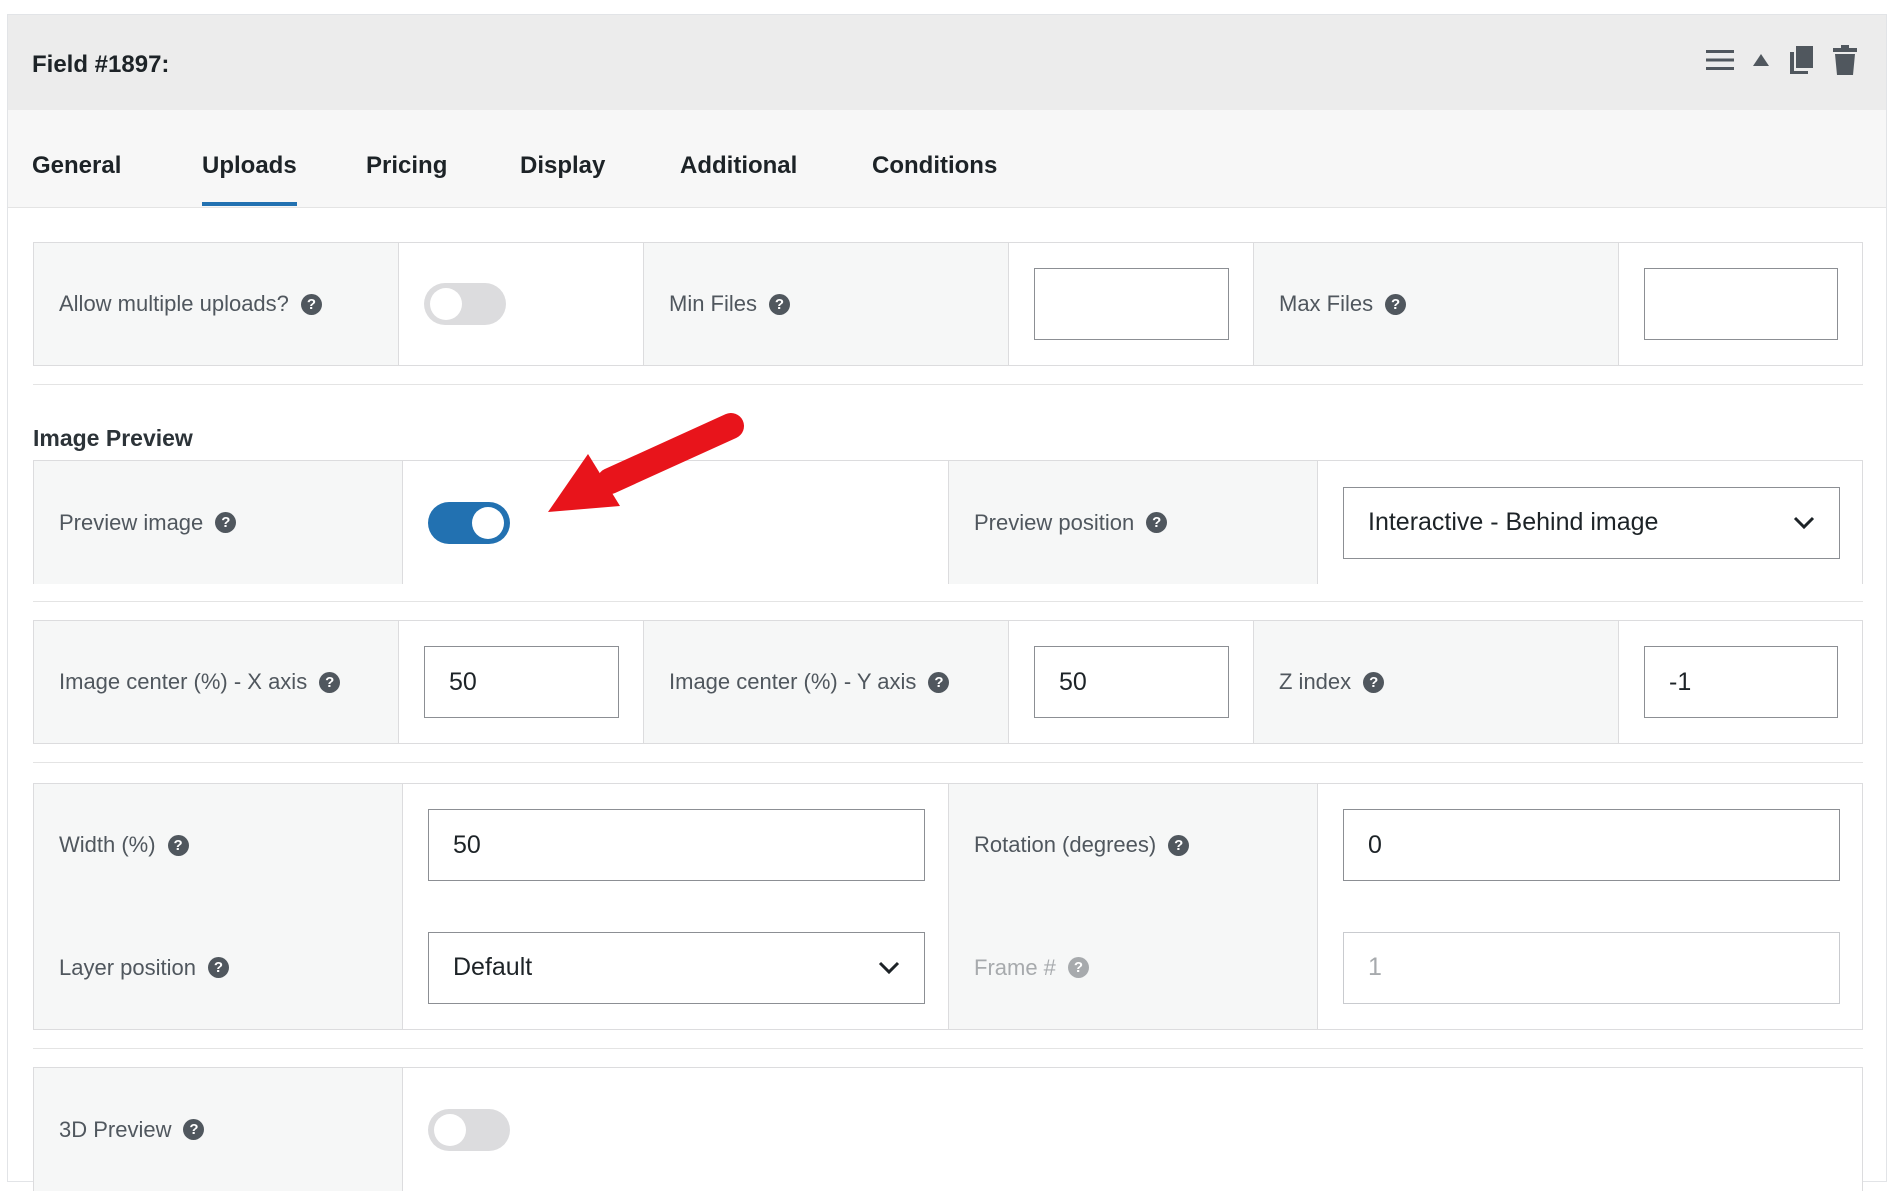 The image size is (1897, 1200). Describe the element at coordinates (131, 522) in the screenshot. I see `preview-image-label: Preview image` at that location.